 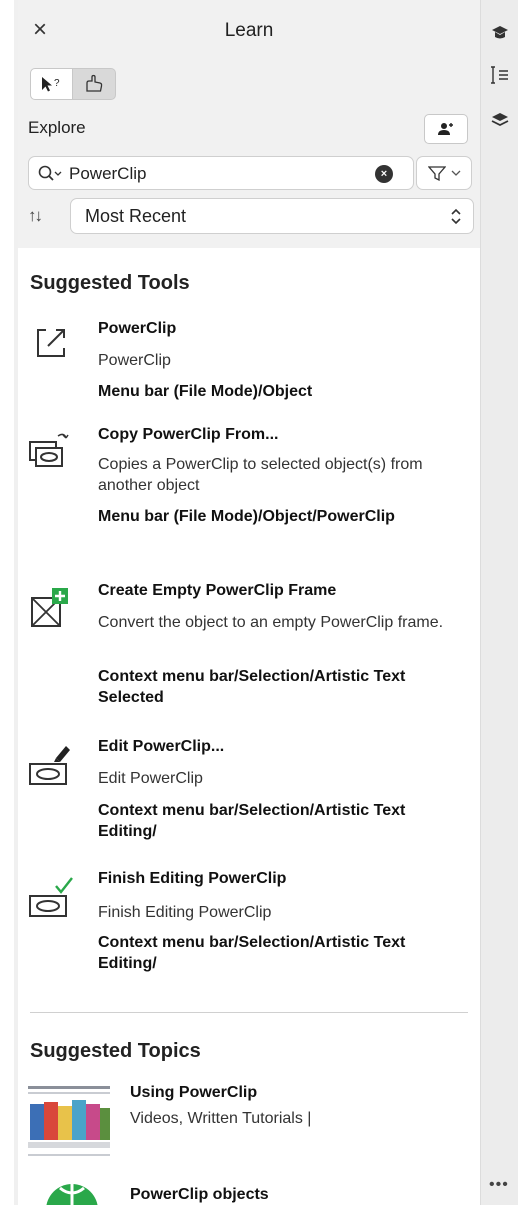 I want to click on sort-order-icon: ↑↓, so click(x=35, y=216).